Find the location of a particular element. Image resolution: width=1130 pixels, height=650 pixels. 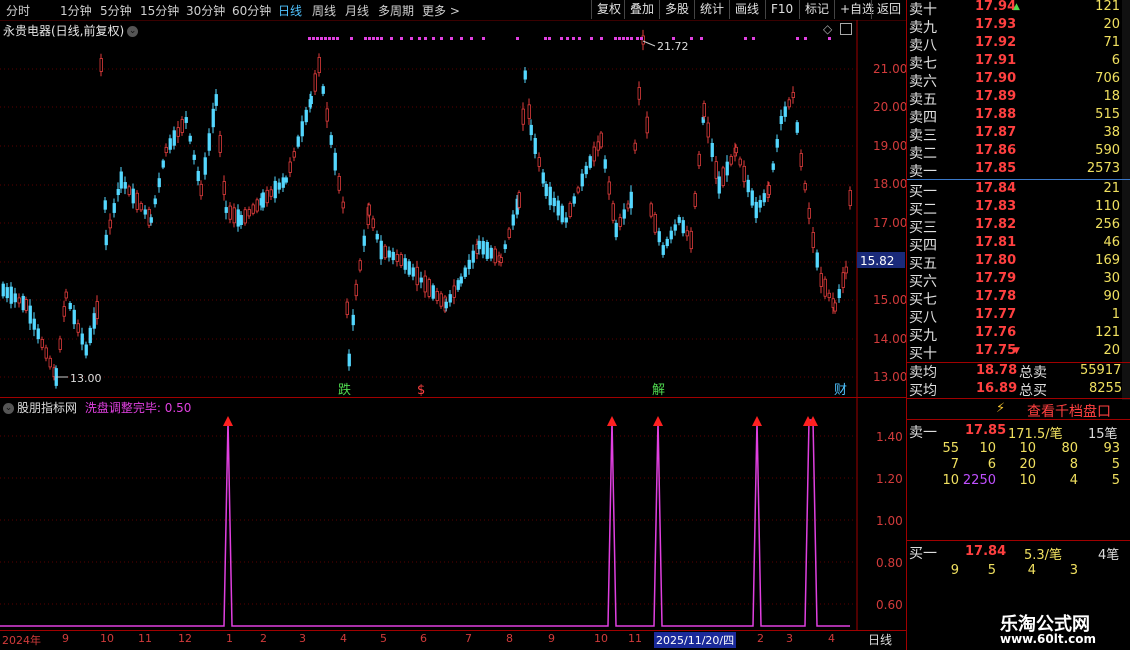

draw-line-button: 画线 is located at coordinates (746, 9).